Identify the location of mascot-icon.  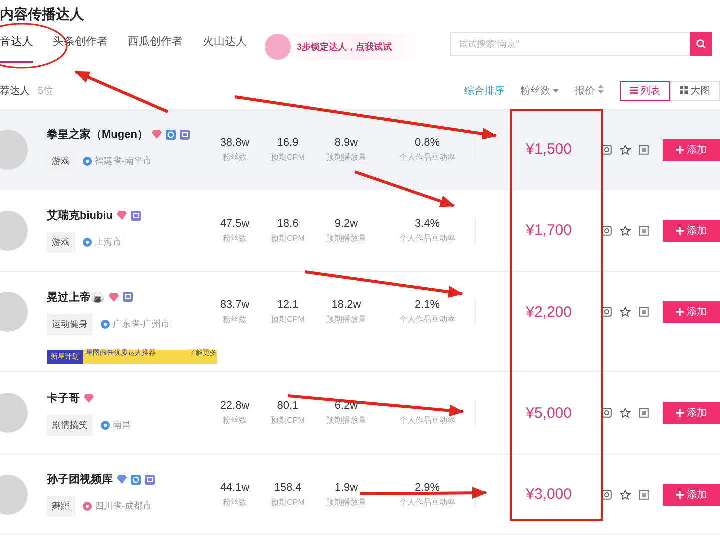
(278, 47).